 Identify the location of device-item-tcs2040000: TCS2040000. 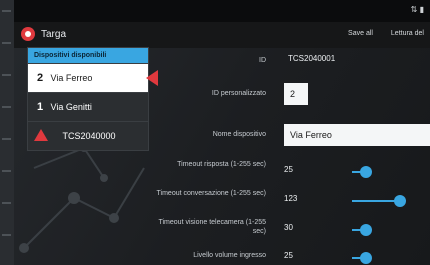
(88, 135).